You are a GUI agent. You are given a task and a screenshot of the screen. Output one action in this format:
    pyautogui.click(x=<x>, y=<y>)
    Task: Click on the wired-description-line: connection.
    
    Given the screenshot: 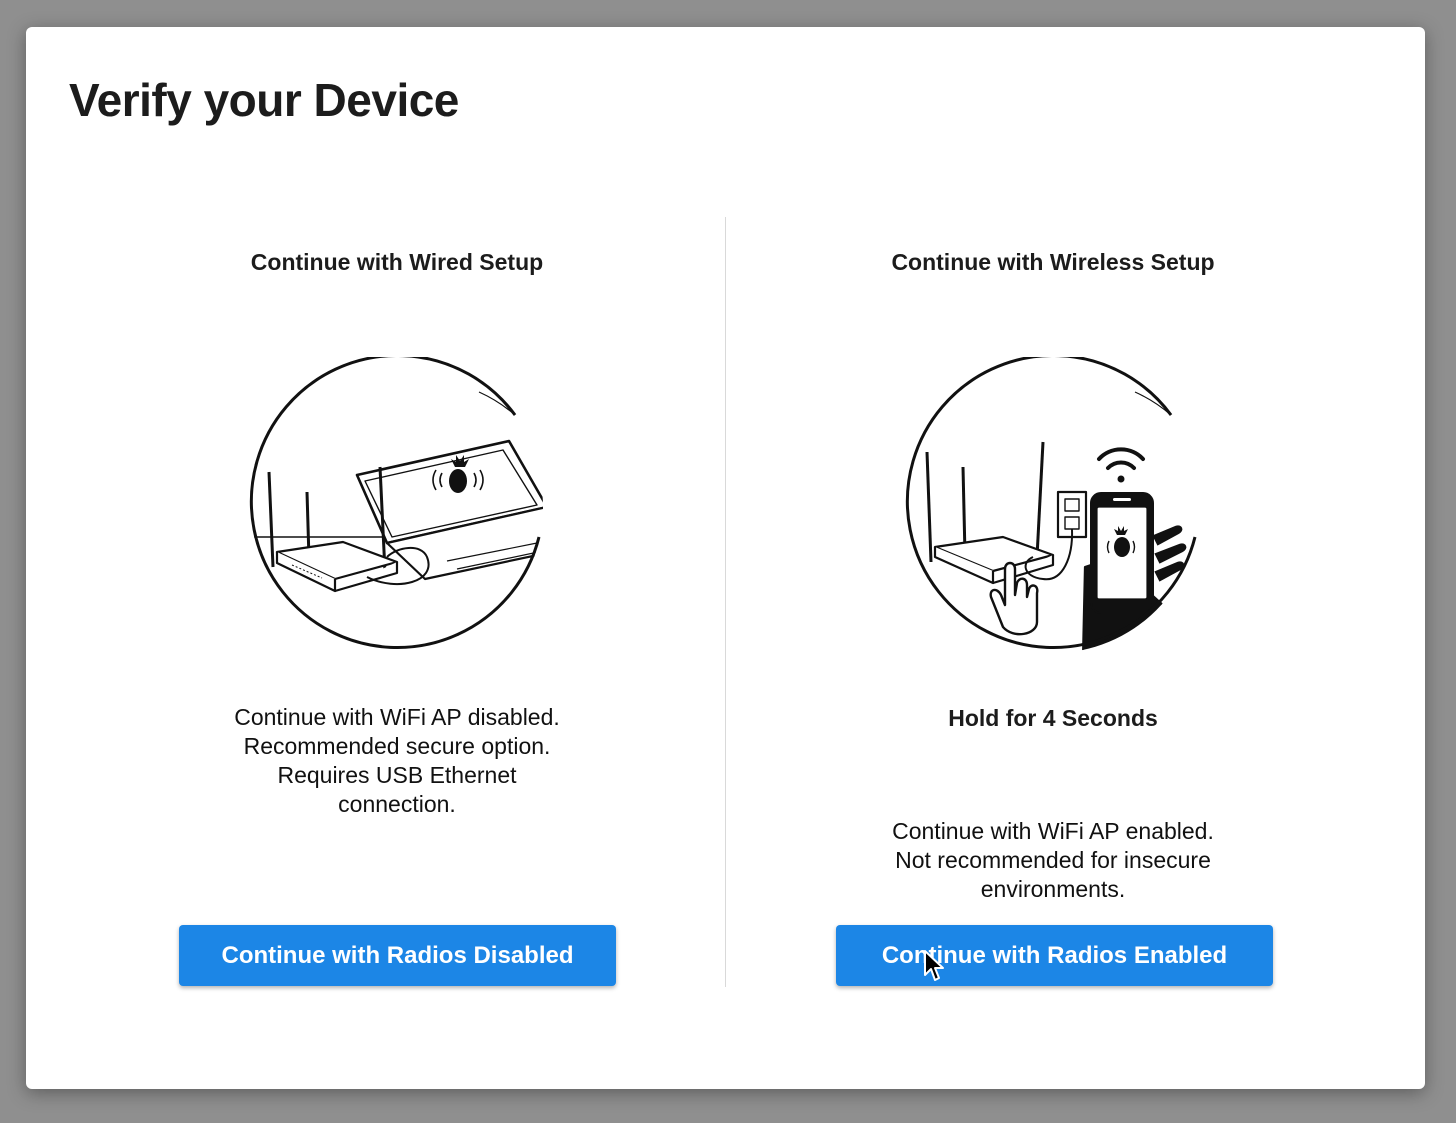 What is the action you would take?
    pyautogui.click(x=397, y=804)
    